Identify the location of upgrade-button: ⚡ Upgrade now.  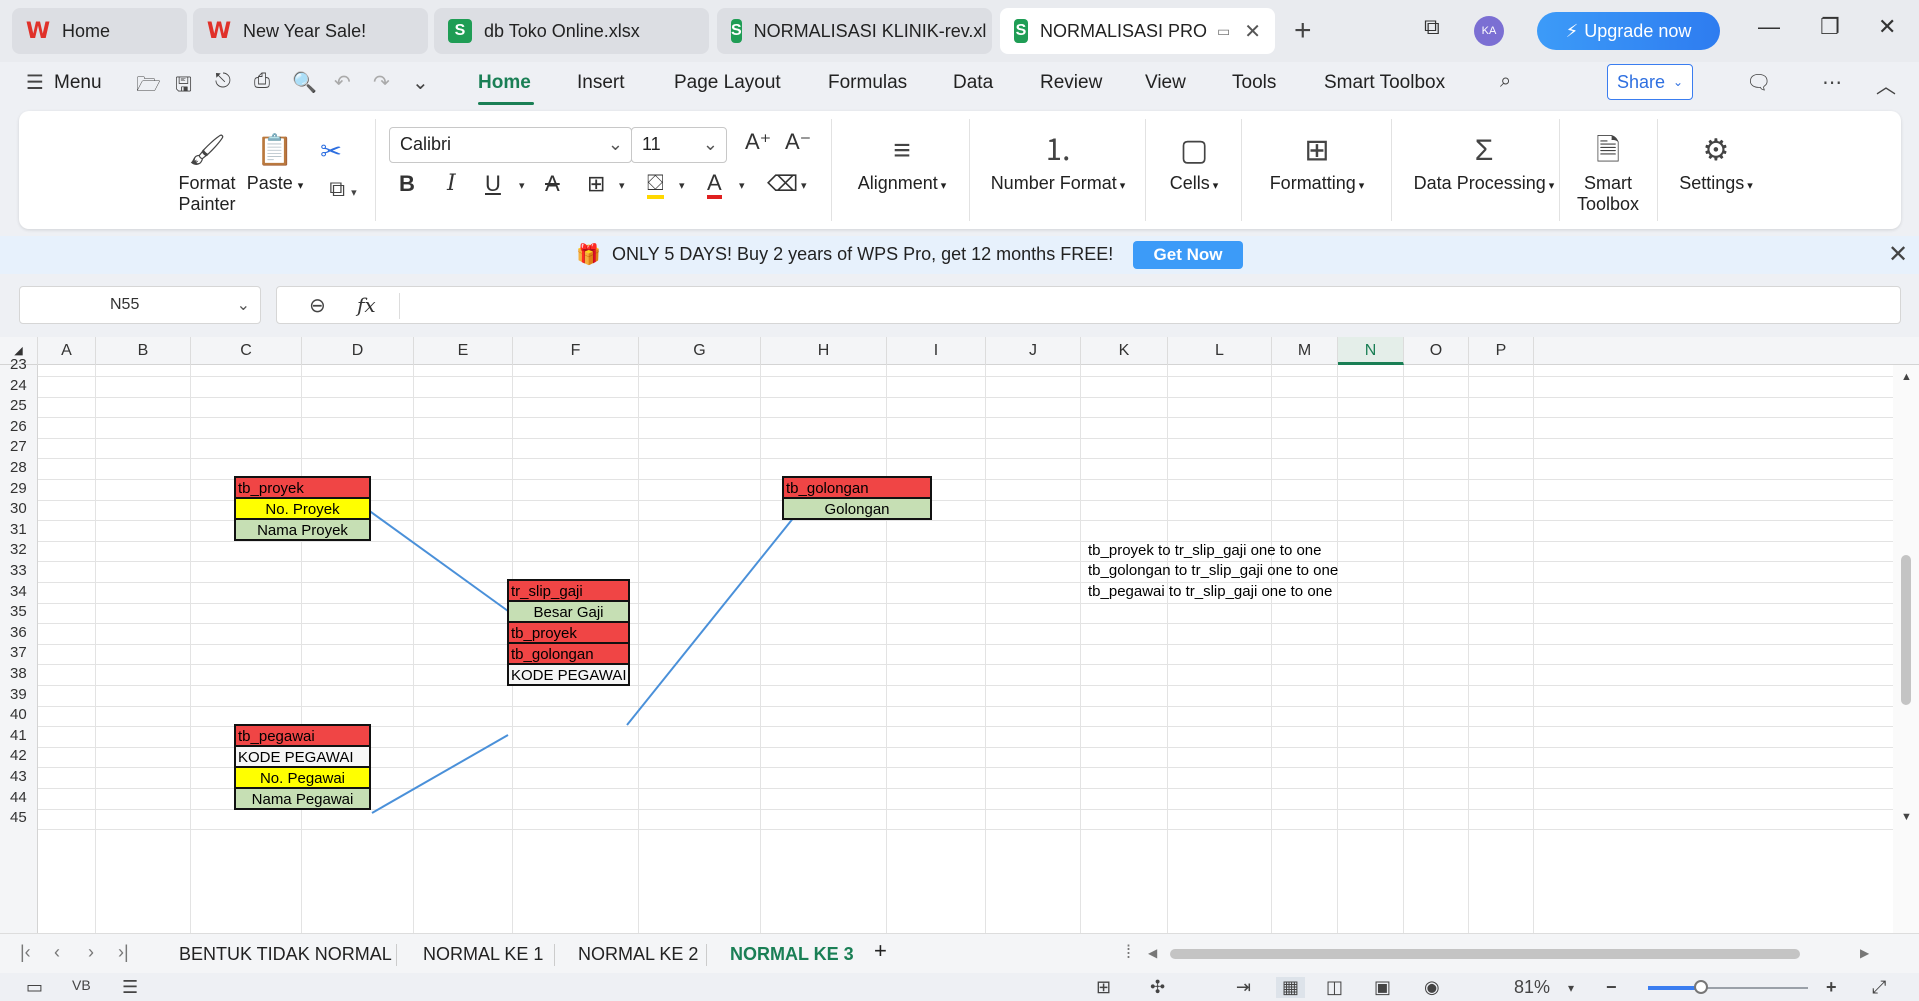
(1628, 31).